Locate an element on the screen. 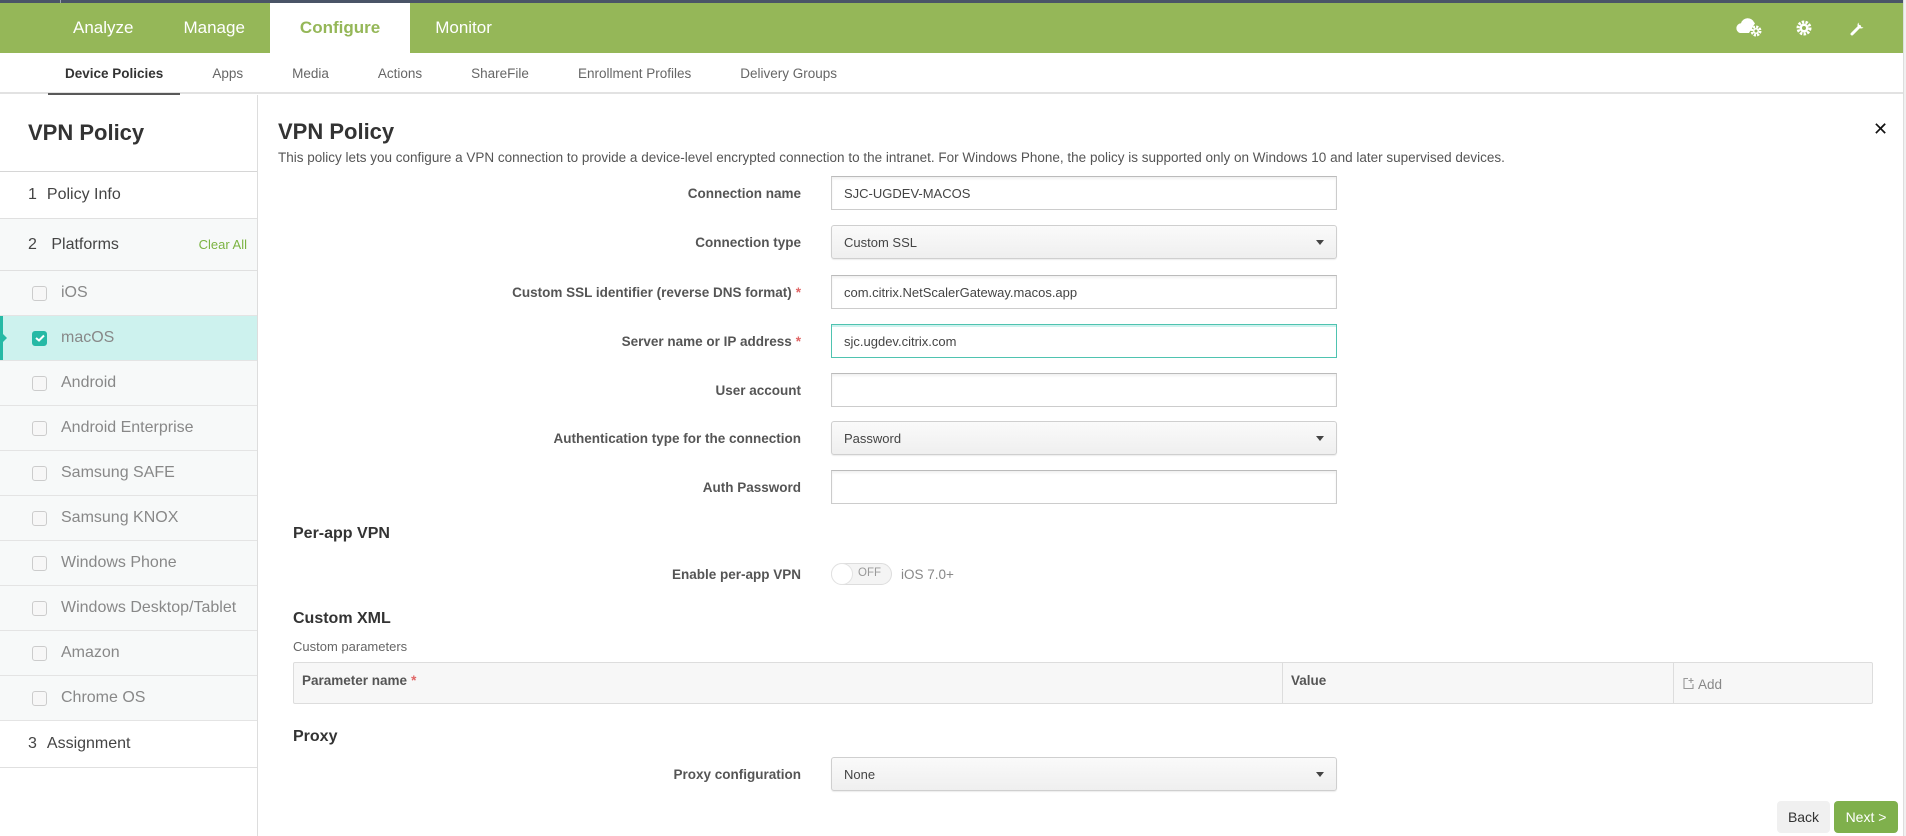 This screenshot has height=836, width=1906. column-header-parameter-name: Parameter name * is located at coordinates (788, 683).